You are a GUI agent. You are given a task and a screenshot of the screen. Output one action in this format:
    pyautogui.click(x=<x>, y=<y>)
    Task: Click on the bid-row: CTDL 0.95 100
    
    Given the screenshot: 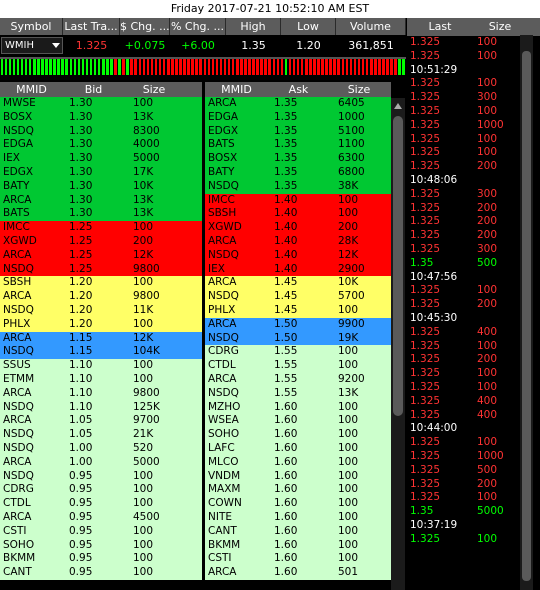 What is the action you would take?
    pyautogui.click(x=101, y=504)
    